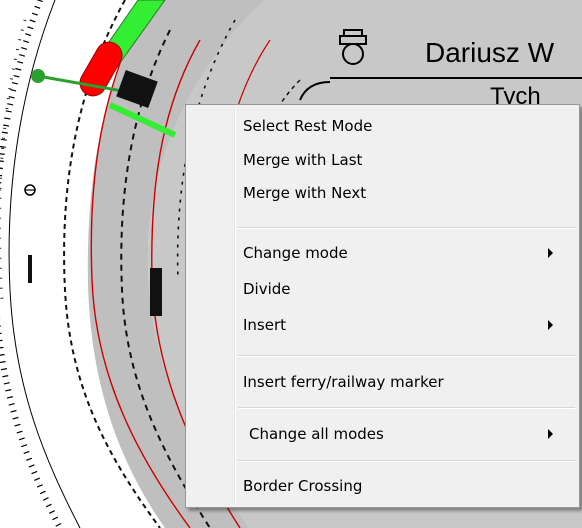 The width and height of the screenshot is (582, 528). Describe the element at coordinates (267, 289) in the screenshot. I see `menu-item-label: Divide` at that location.